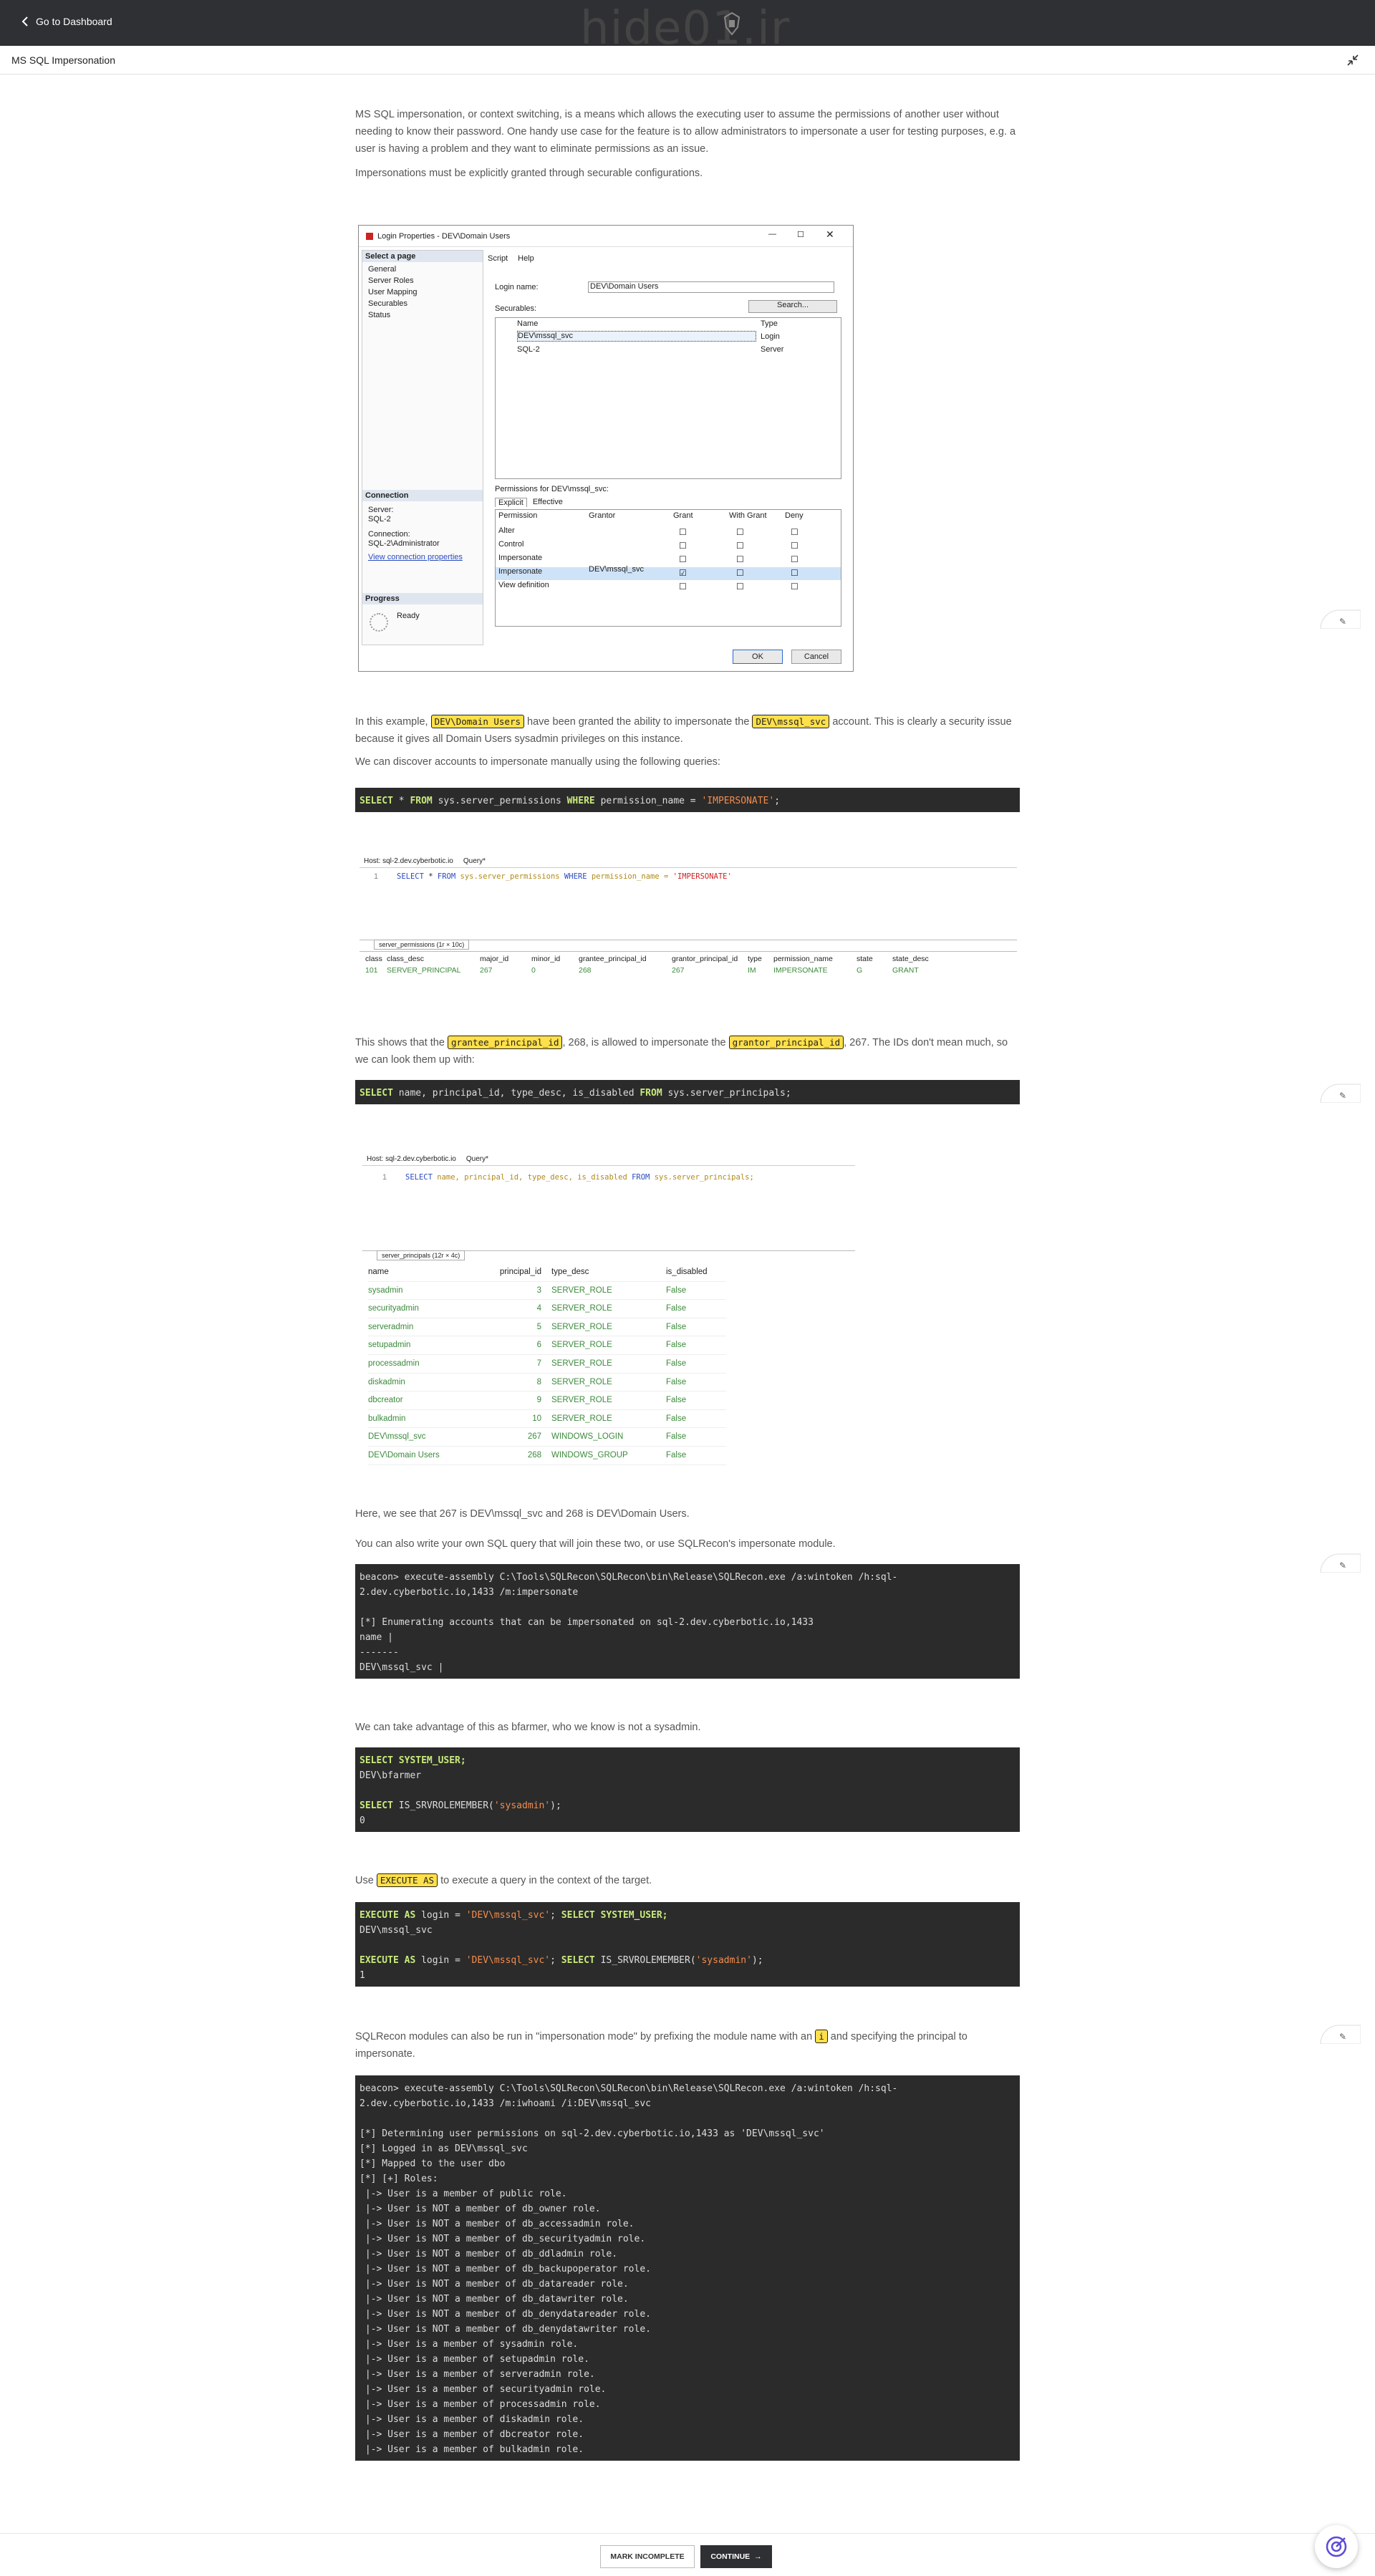 The image size is (1375, 2576). Describe the element at coordinates (711, 287) in the screenshot. I see `login-name-field: DEV\Domain Users` at that location.